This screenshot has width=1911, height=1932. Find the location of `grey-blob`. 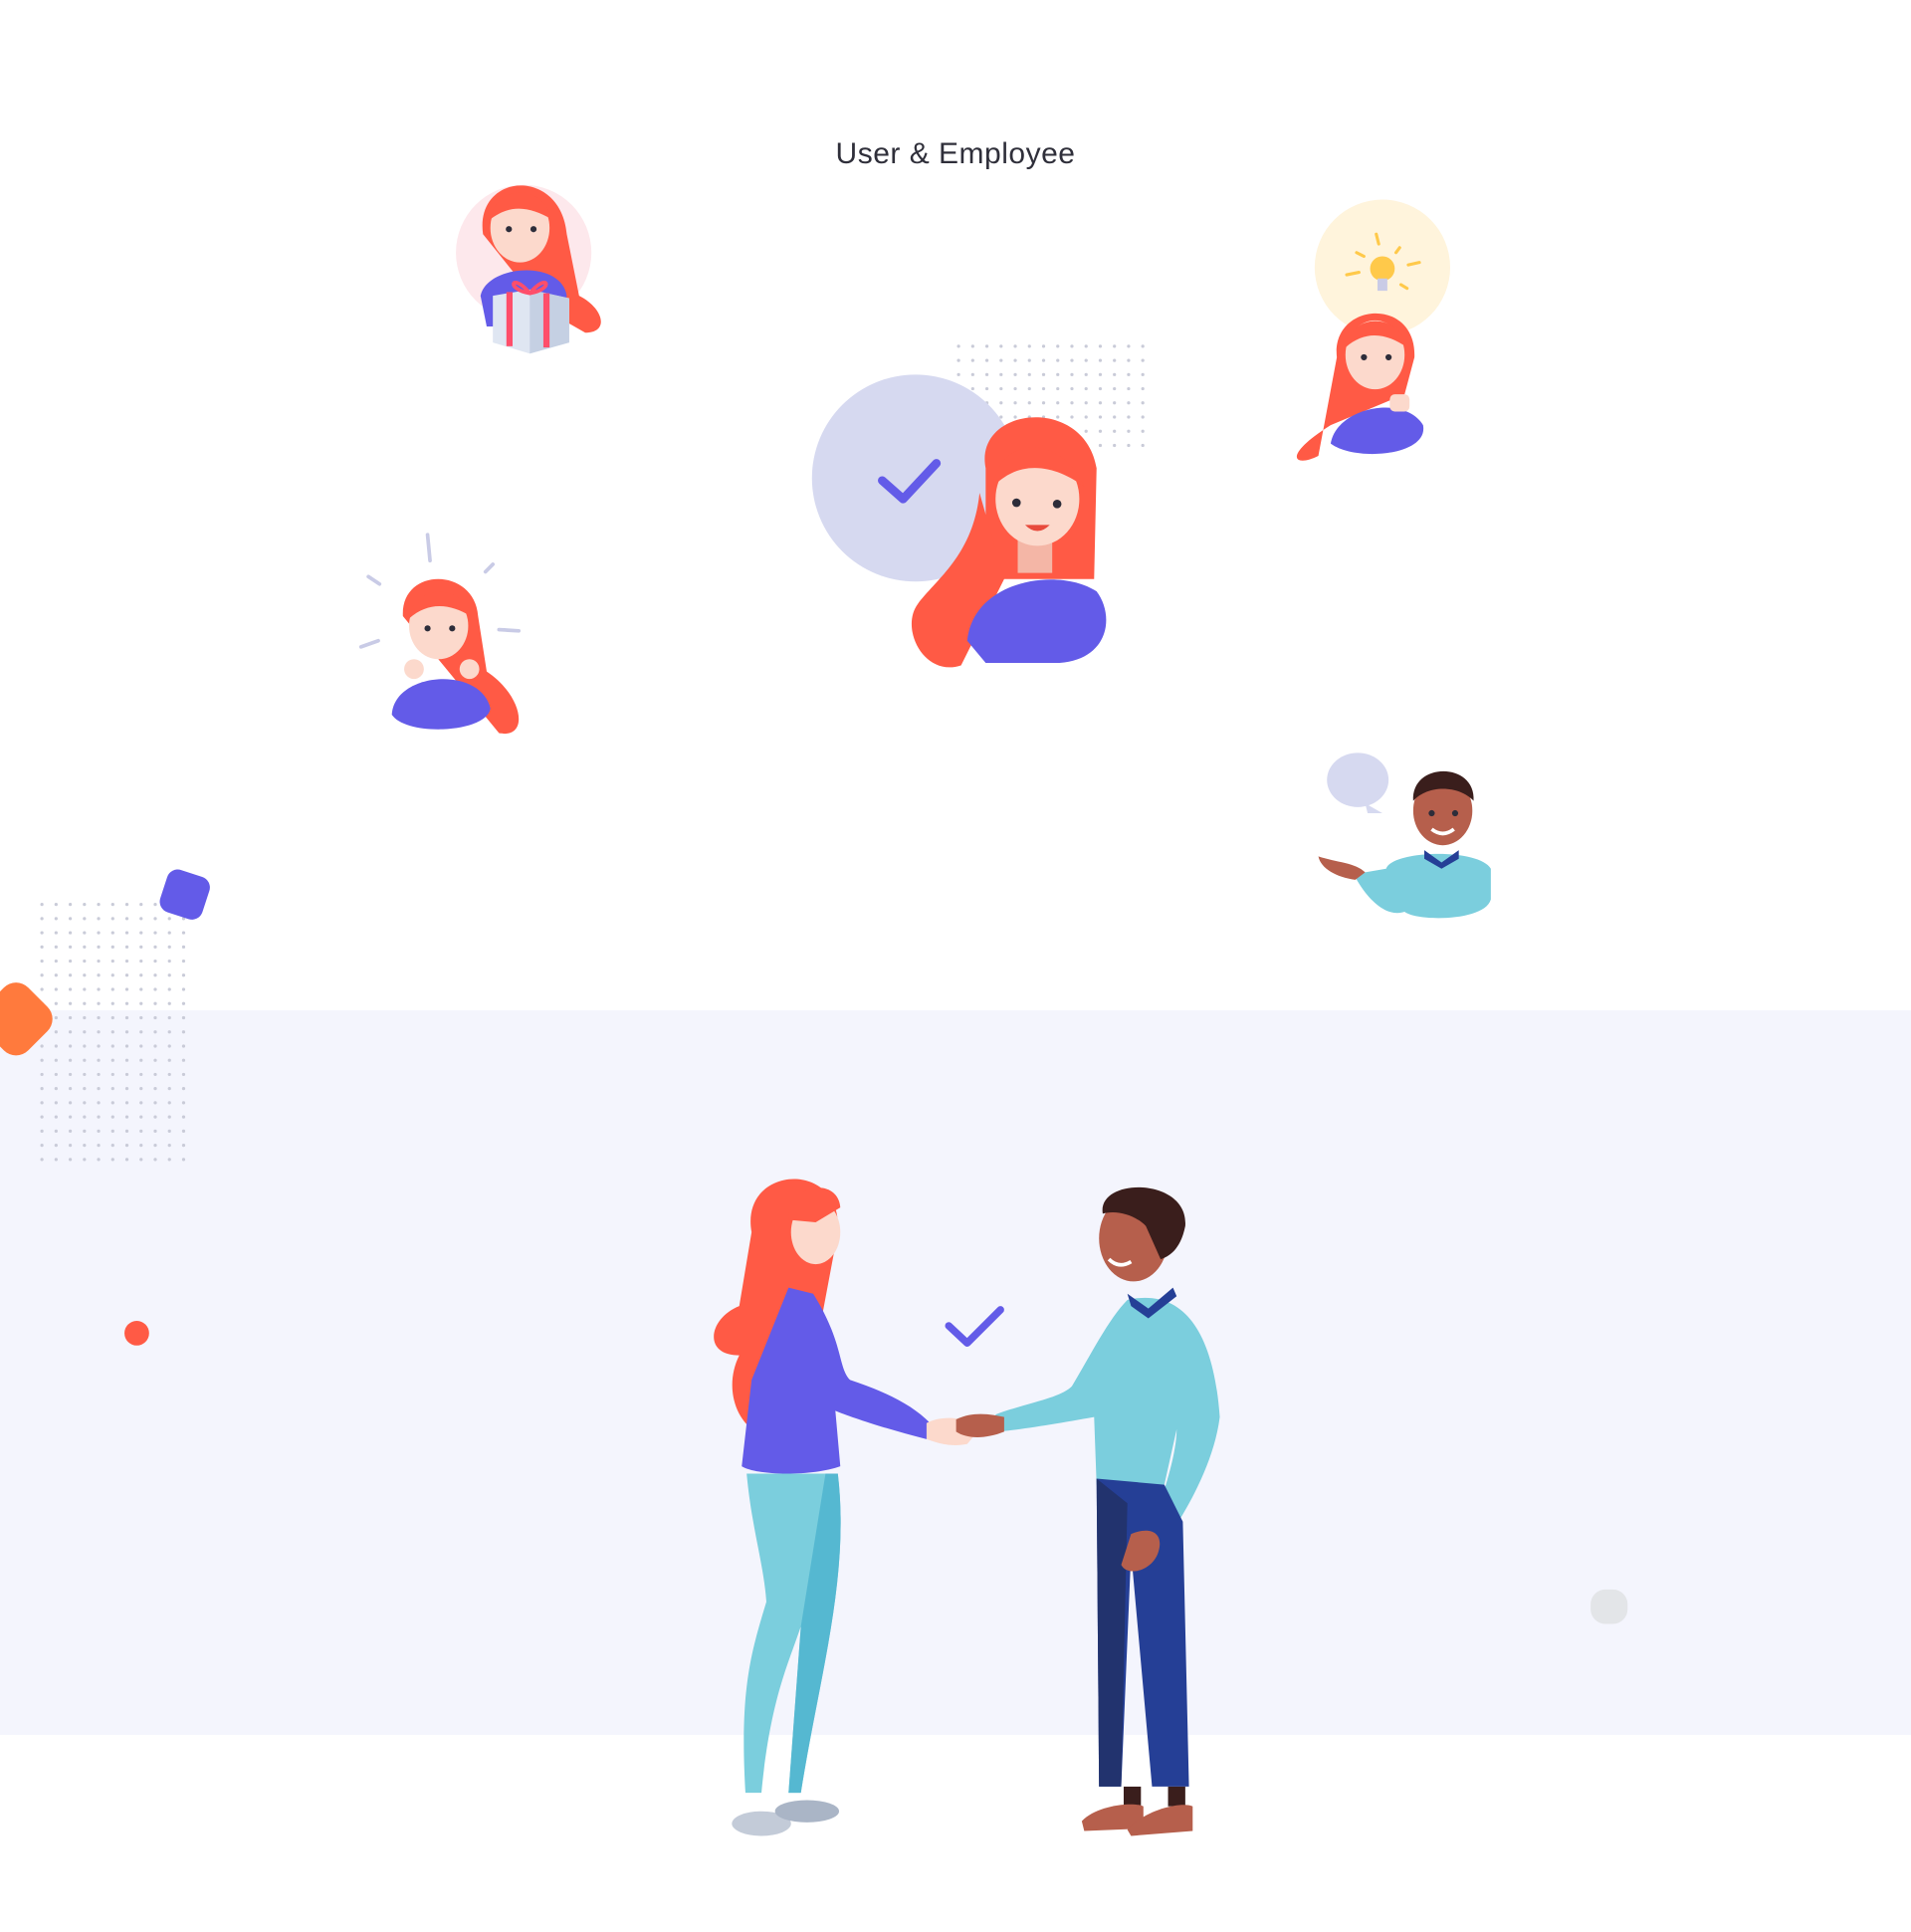

grey-blob is located at coordinates (1609, 1606).